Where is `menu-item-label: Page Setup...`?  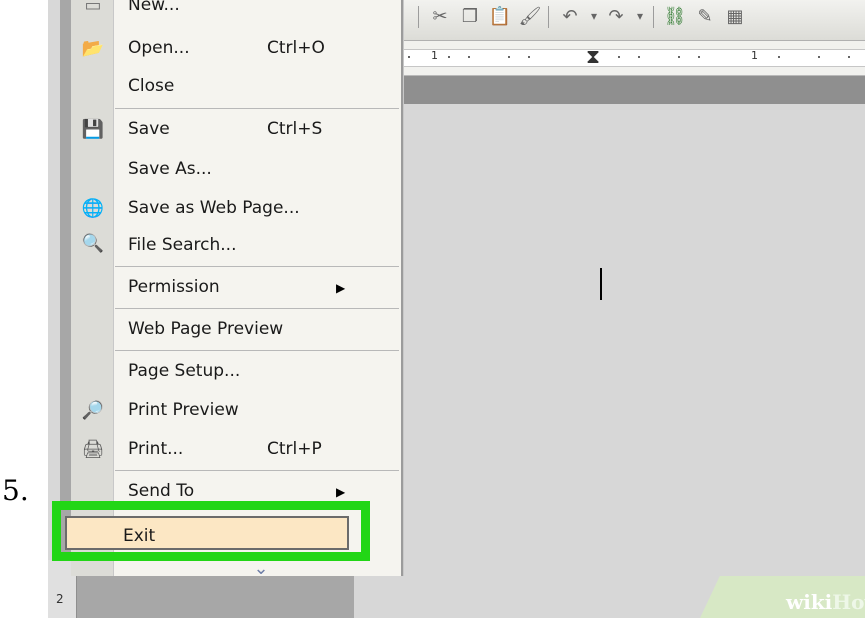
menu-item-label: Page Setup... is located at coordinates (184, 371).